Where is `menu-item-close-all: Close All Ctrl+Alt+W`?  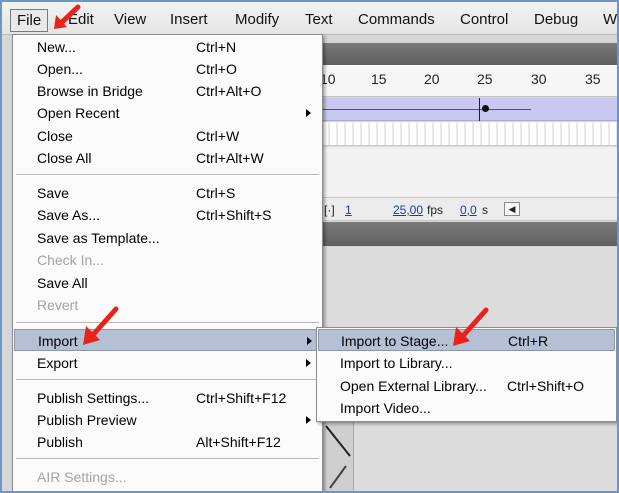
menu-item-close-all: Close All Ctrl+Alt+W is located at coordinates (167, 158).